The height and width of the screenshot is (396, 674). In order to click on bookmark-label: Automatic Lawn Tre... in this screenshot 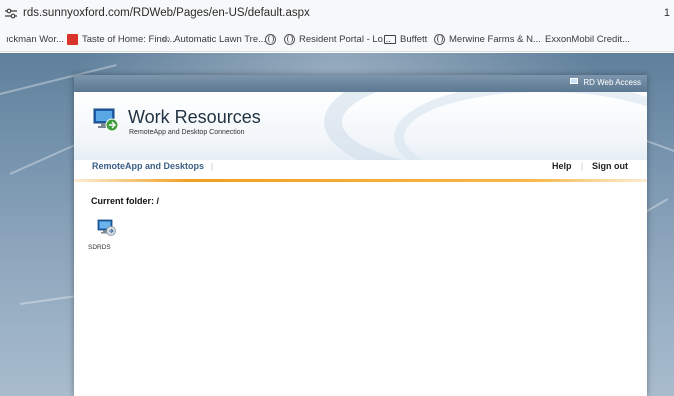, I will do `click(220, 39)`.